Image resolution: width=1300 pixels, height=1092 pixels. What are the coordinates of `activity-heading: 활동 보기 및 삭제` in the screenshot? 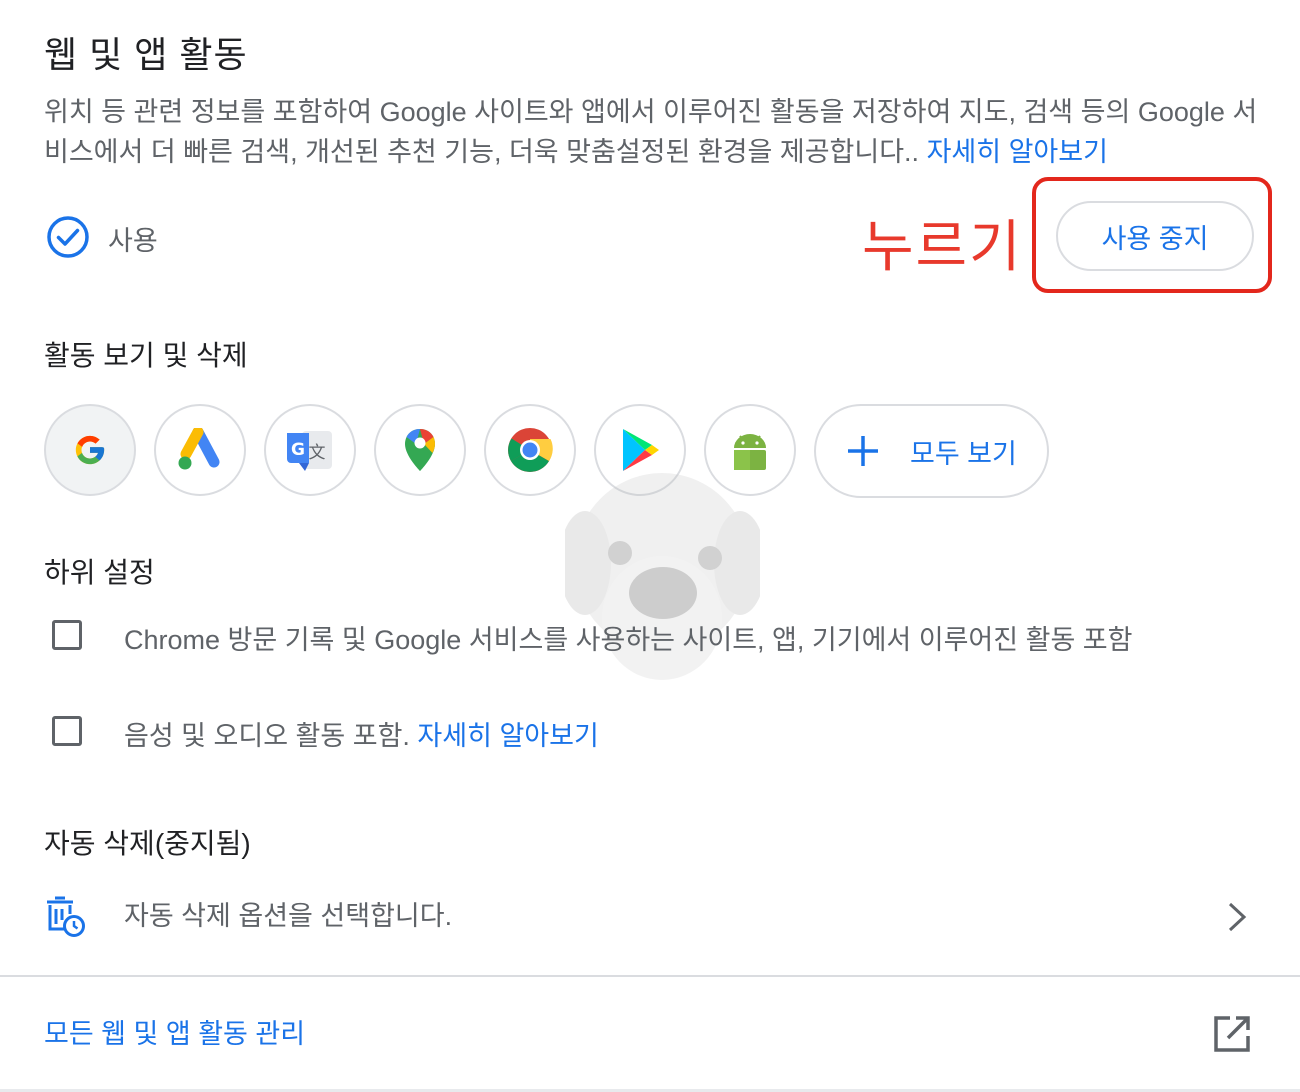 It's located at (146, 355).